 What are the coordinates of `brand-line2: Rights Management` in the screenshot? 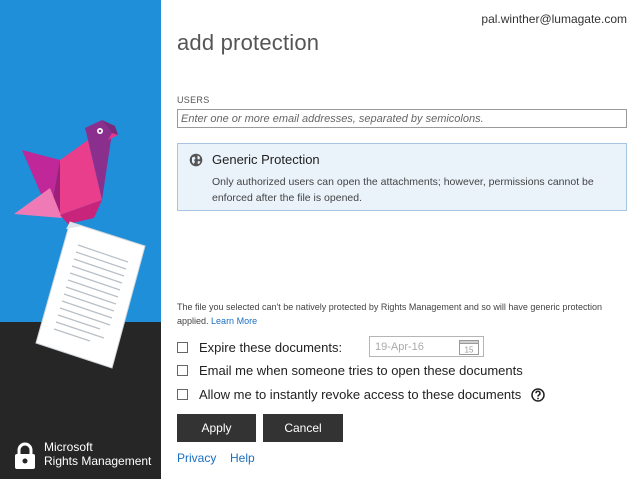 It's located at (98, 461).